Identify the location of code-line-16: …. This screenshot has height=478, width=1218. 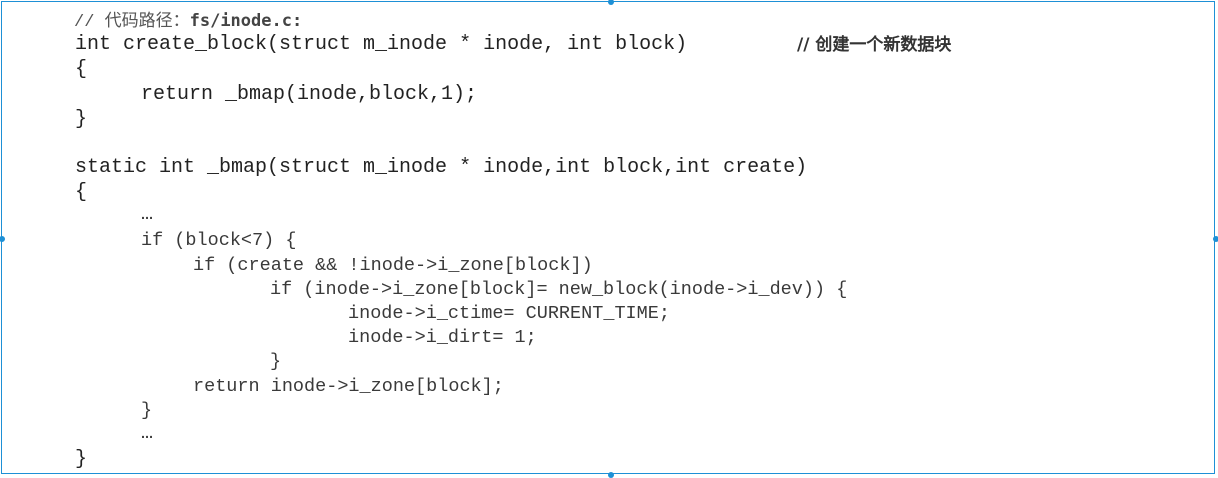
(147, 433).